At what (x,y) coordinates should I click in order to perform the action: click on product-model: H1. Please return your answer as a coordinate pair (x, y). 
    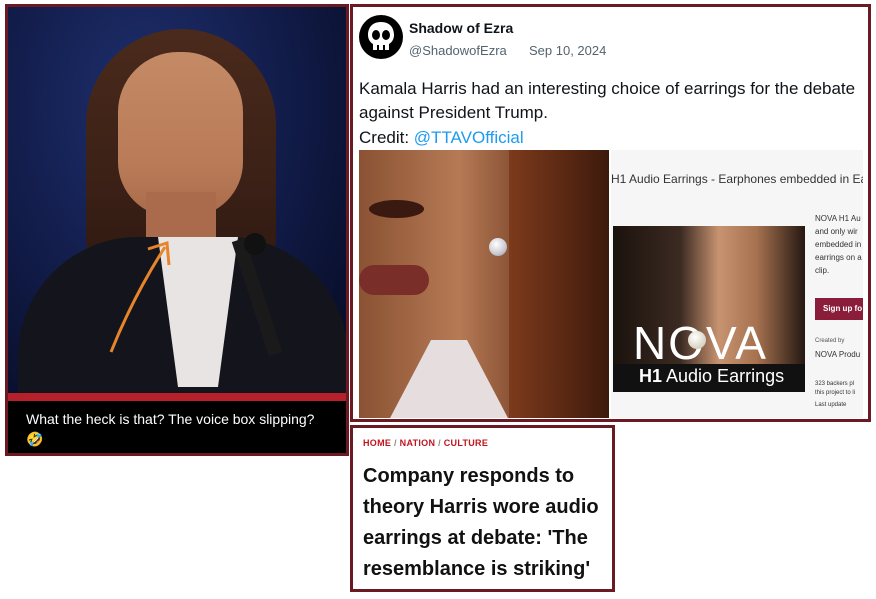
    Looking at the image, I should click on (651, 376).